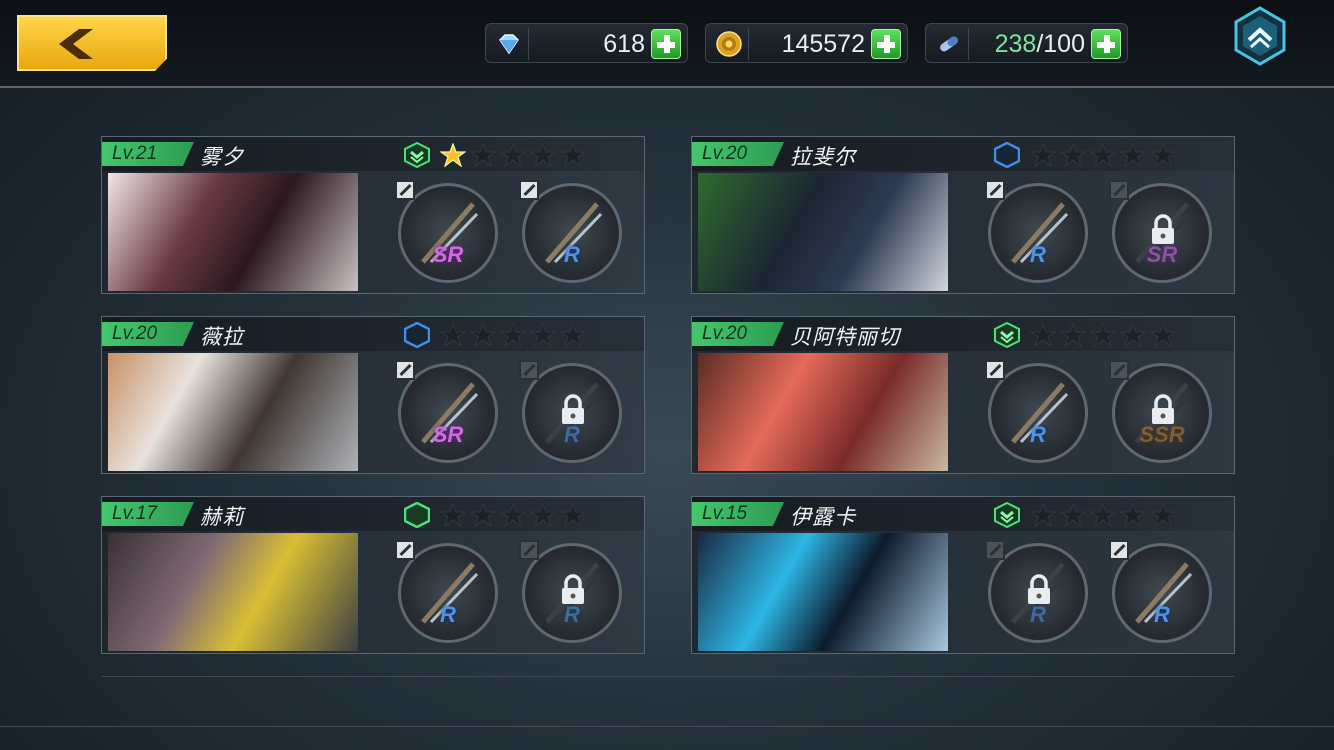 The height and width of the screenshot is (750, 1334). What do you see at coordinates (949, 44) in the screenshot?
I see `stamina-icon` at bounding box center [949, 44].